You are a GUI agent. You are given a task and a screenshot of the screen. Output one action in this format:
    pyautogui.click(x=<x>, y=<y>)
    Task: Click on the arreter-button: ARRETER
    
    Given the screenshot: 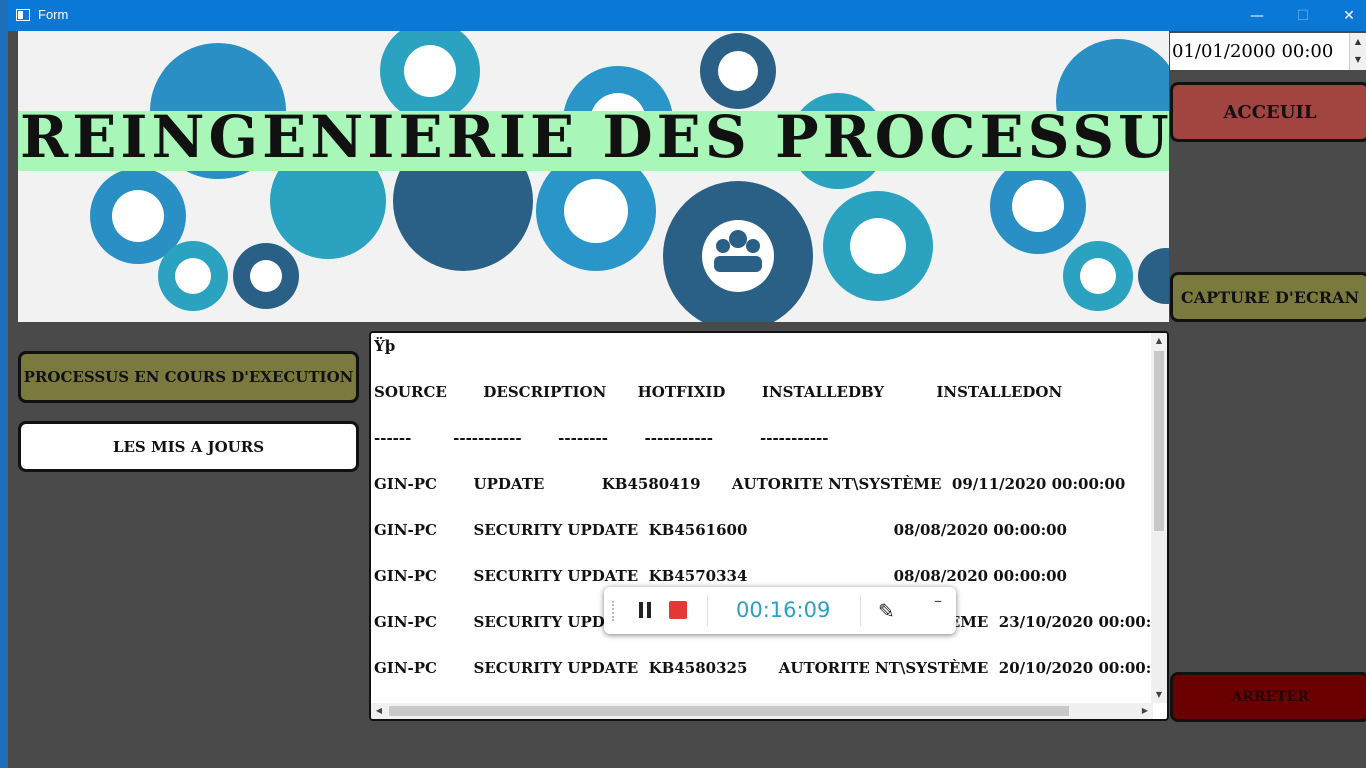 What is the action you would take?
    pyautogui.click(x=1268, y=697)
    